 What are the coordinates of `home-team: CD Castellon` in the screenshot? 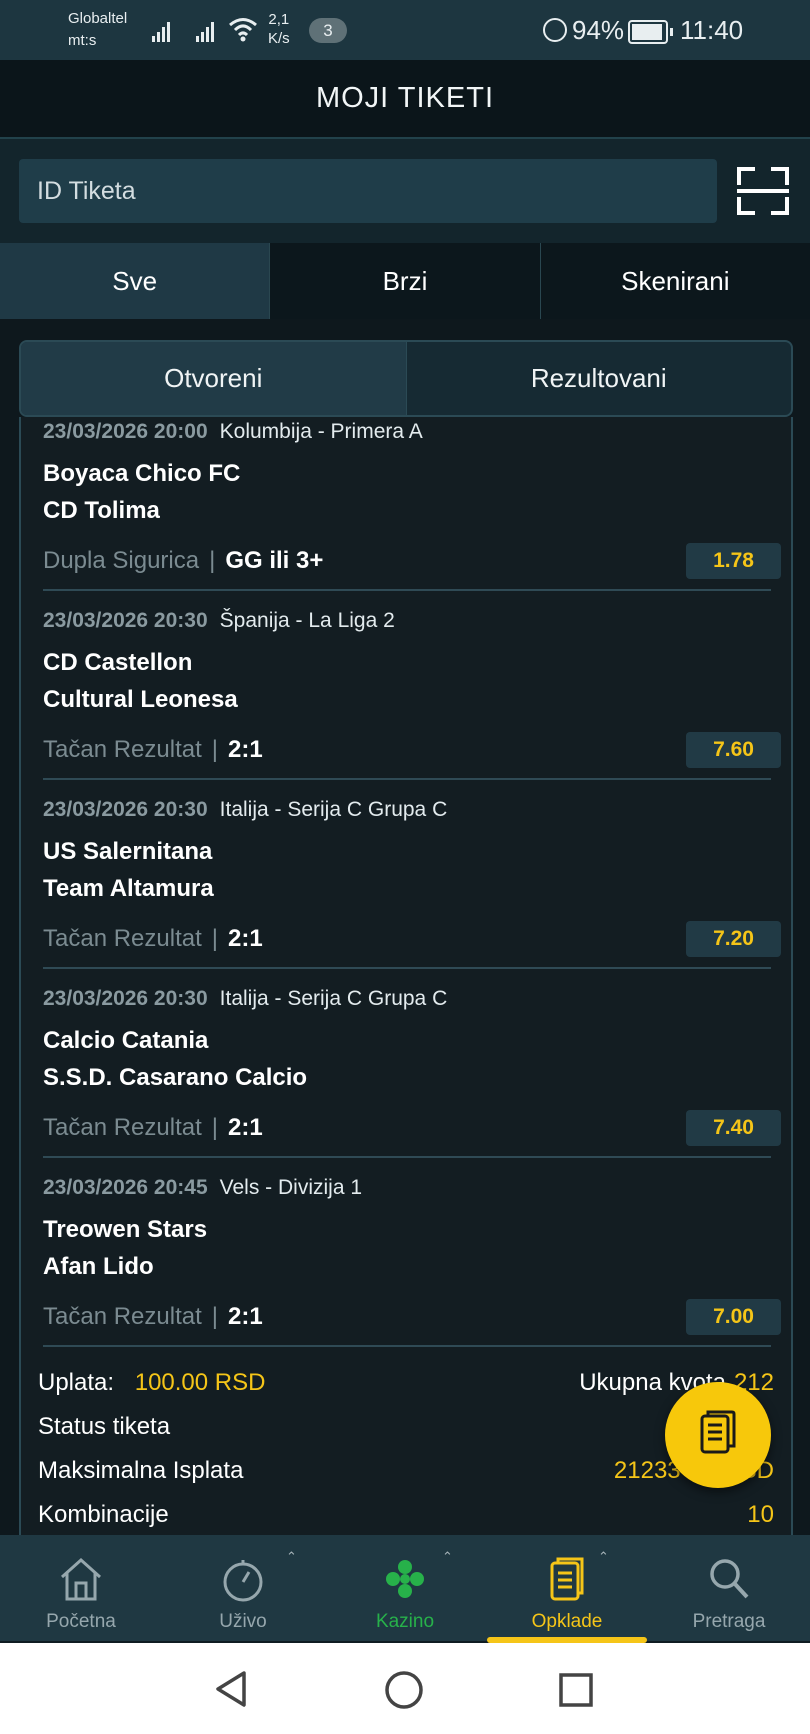 It's located at (118, 662).